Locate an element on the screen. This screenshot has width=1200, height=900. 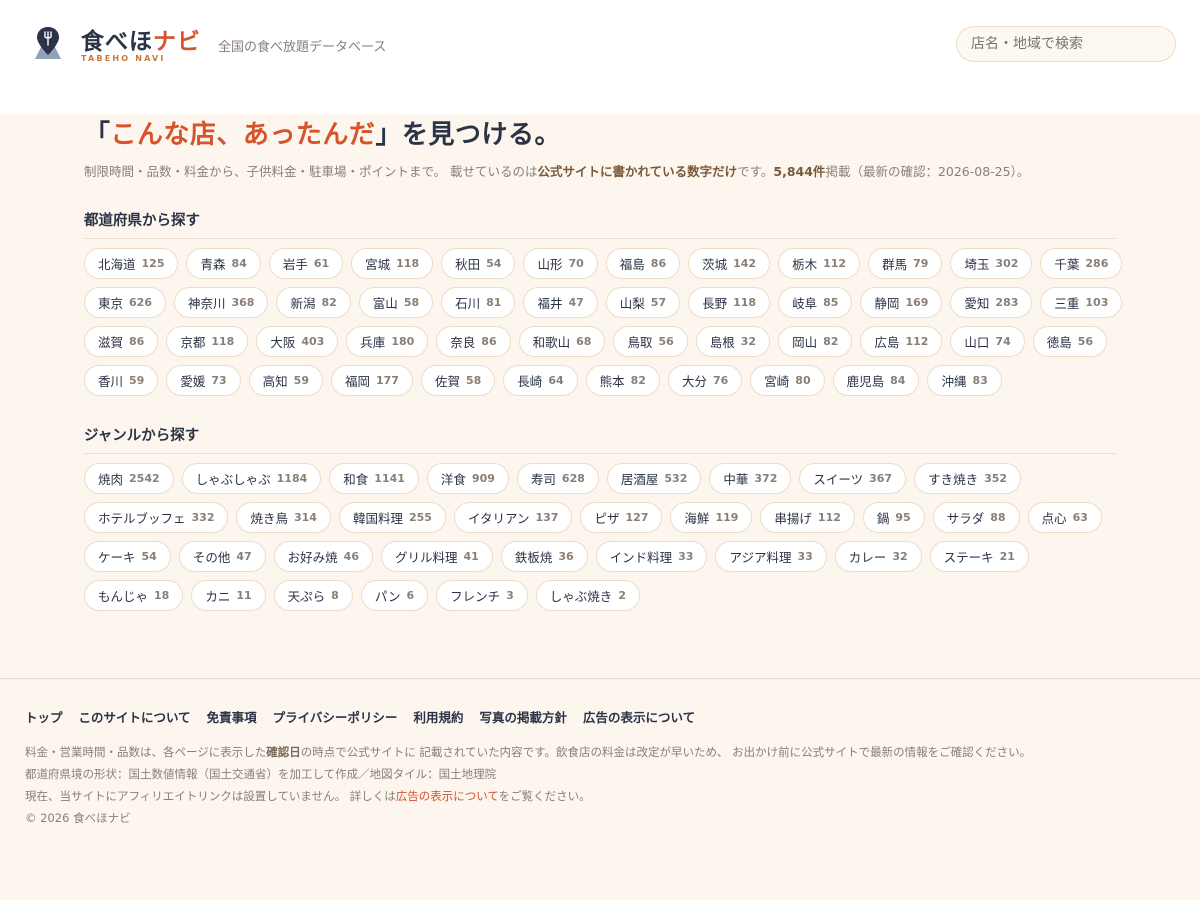
prefecture-chip: 愛媛 73 is located at coordinates (203, 380).